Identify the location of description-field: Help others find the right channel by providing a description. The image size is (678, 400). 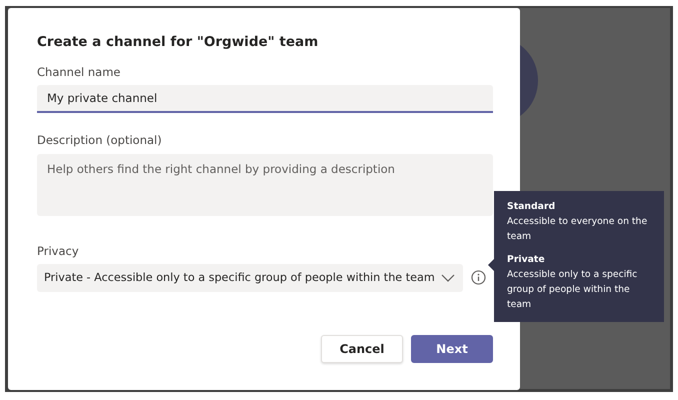
(265, 185).